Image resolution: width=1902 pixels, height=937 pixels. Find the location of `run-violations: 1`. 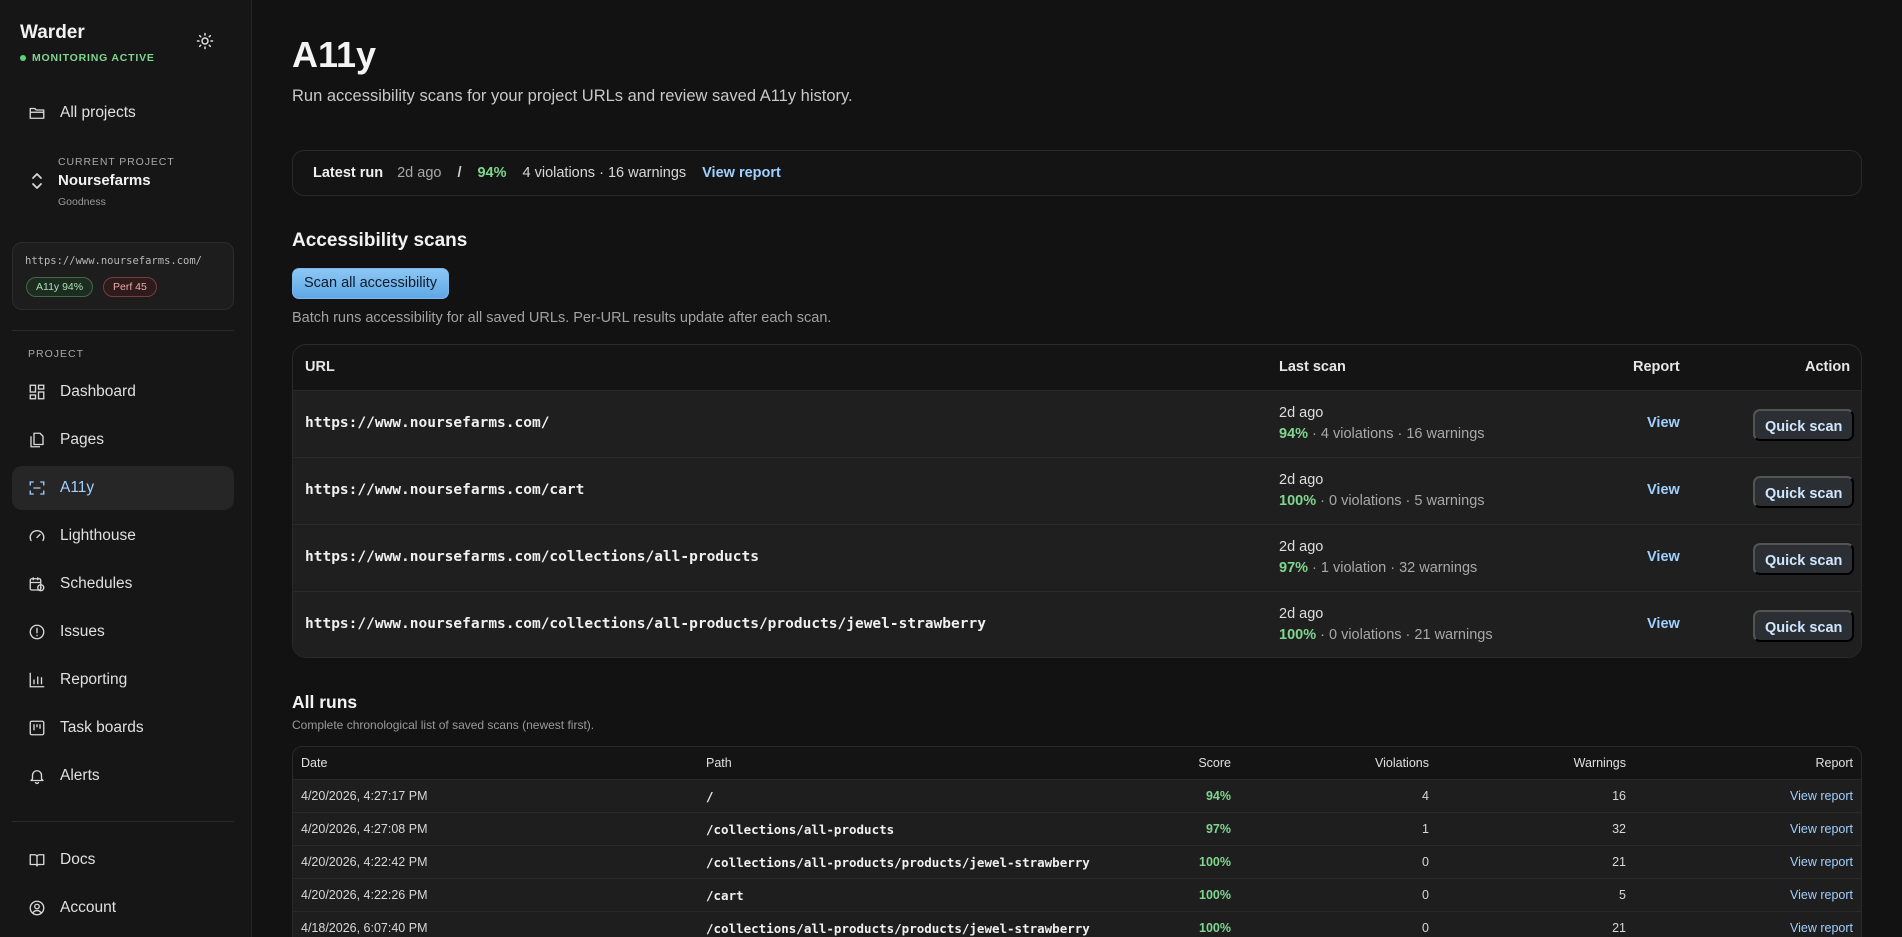

run-violations: 1 is located at coordinates (1425, 829).